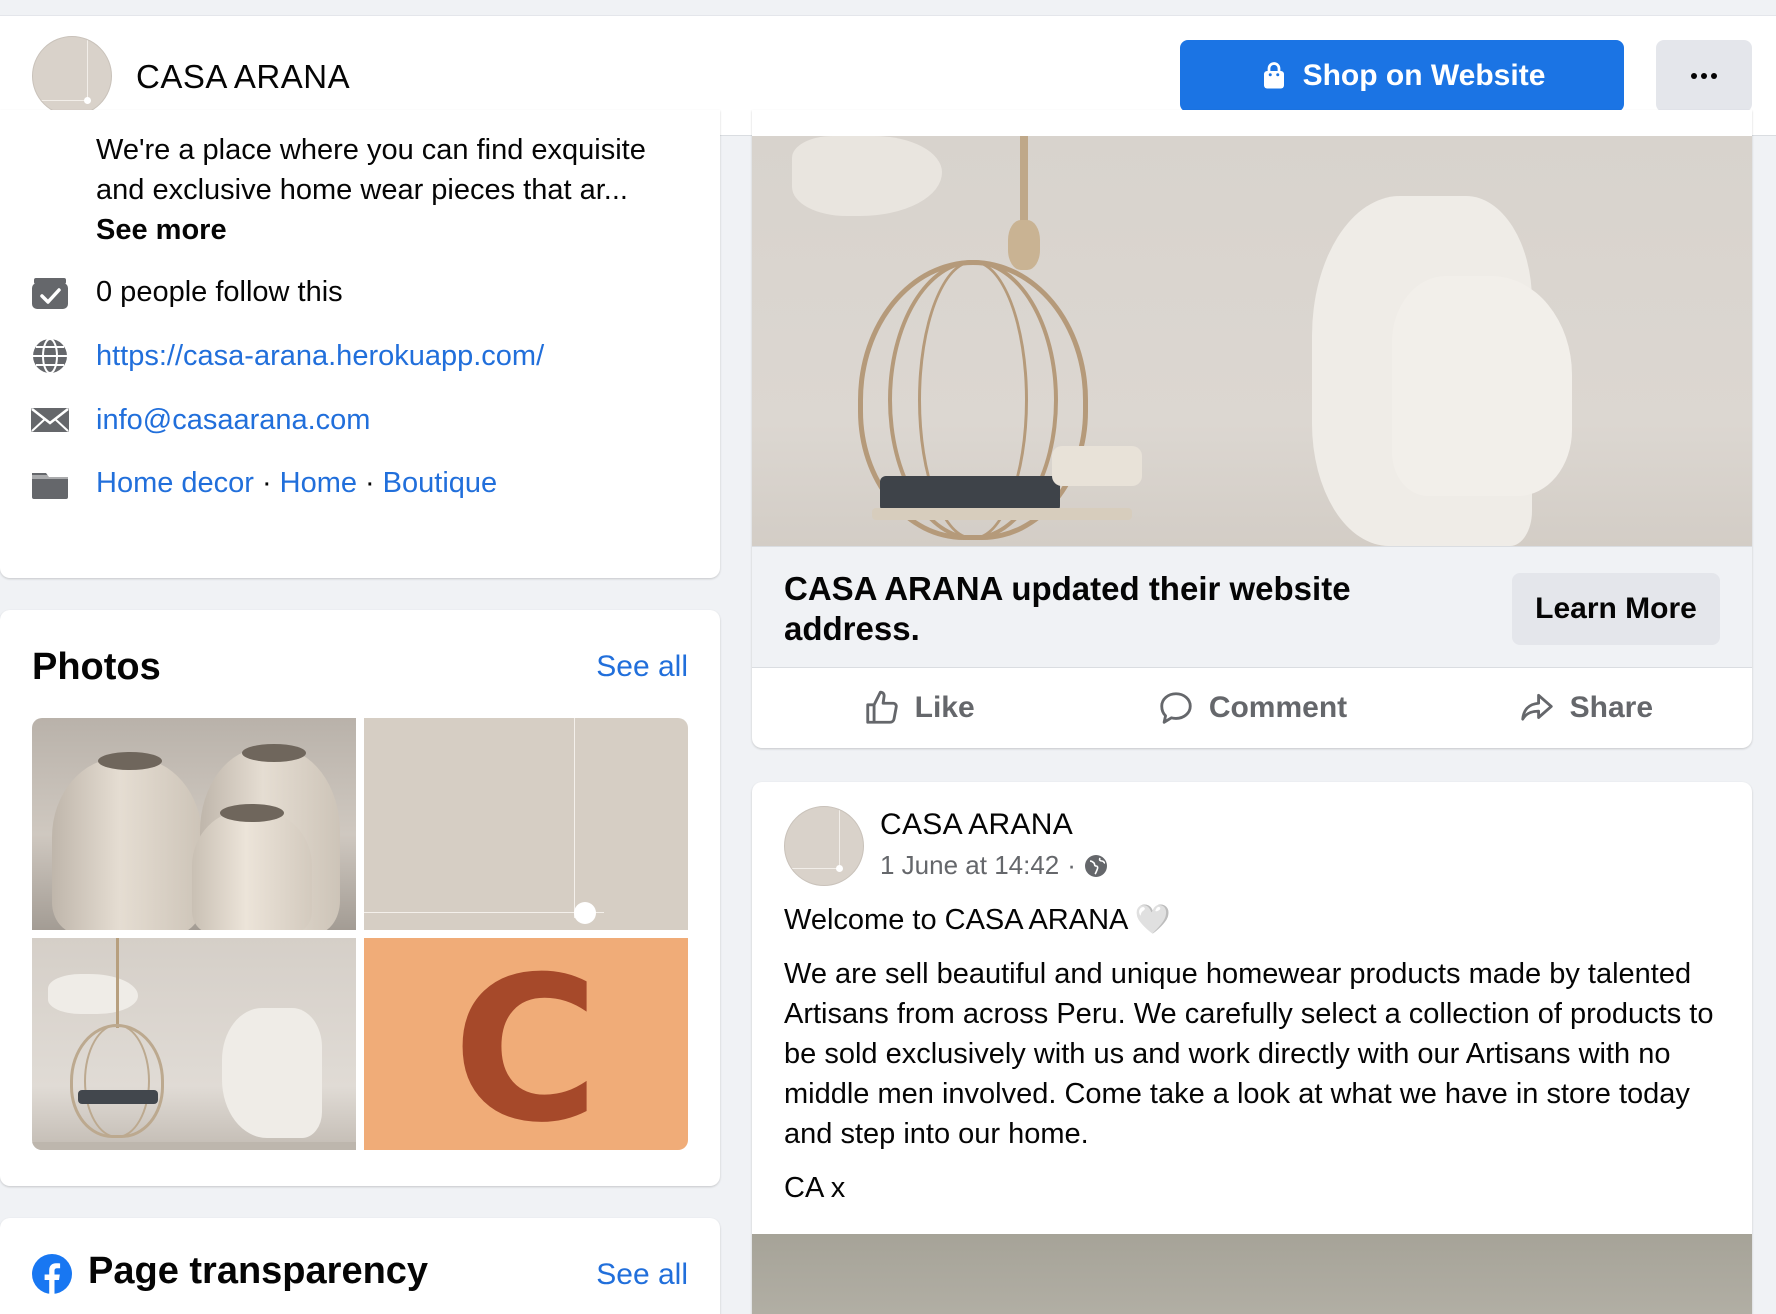  Describe the element at coordinates (440, 483) in the screenshot. I see `category-boutique: Boutique` at that location.